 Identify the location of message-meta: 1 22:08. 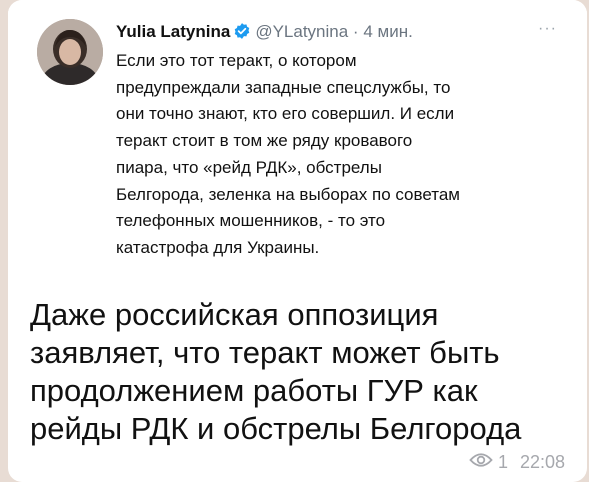
(517, 462).